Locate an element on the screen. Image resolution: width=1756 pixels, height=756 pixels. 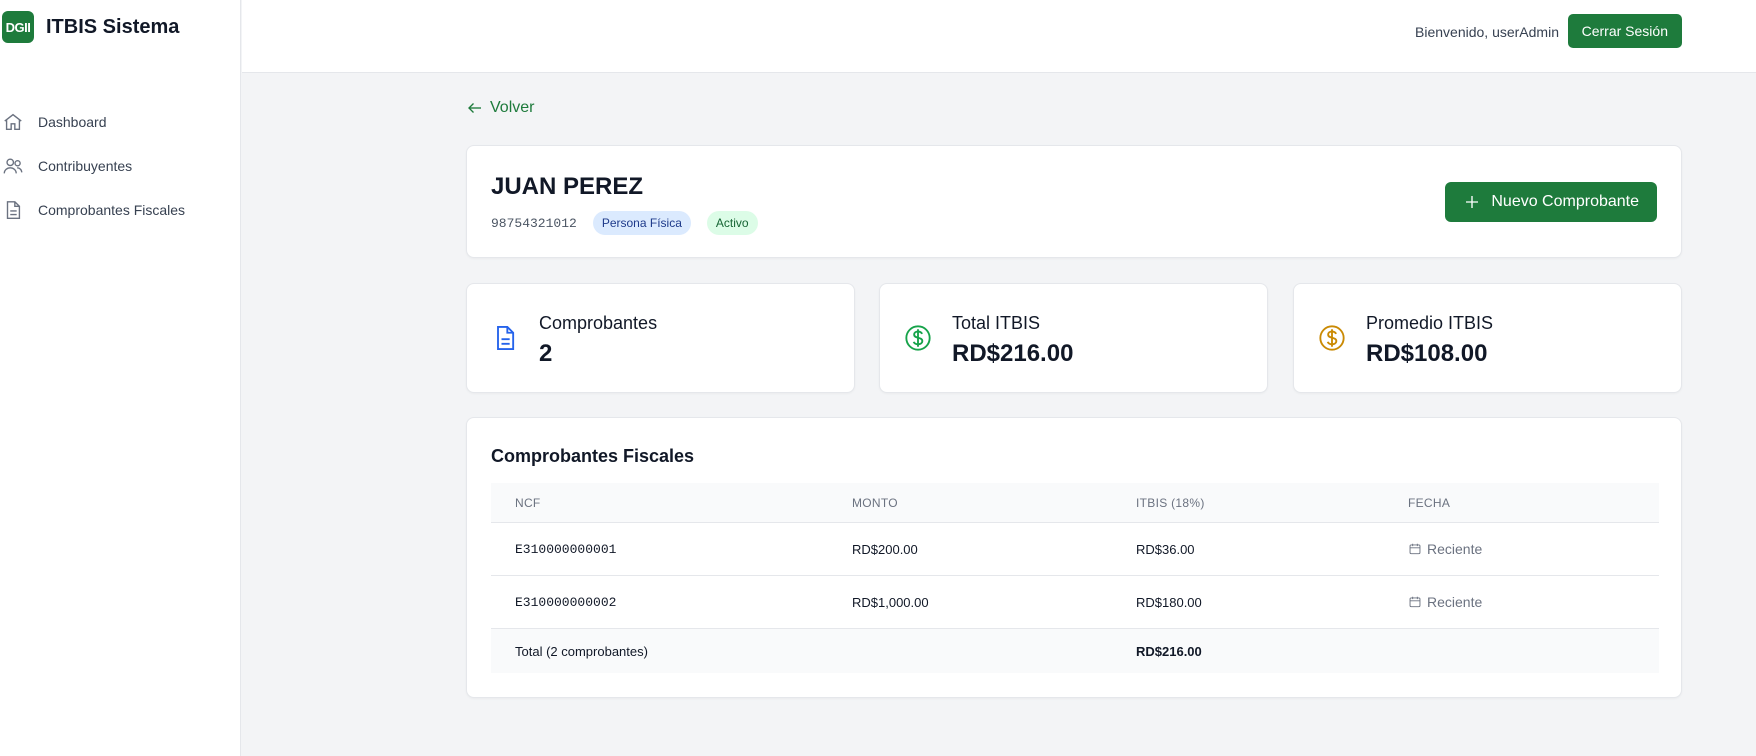
column-header-fecha: FECHA is located at coordinates (1429, 503).